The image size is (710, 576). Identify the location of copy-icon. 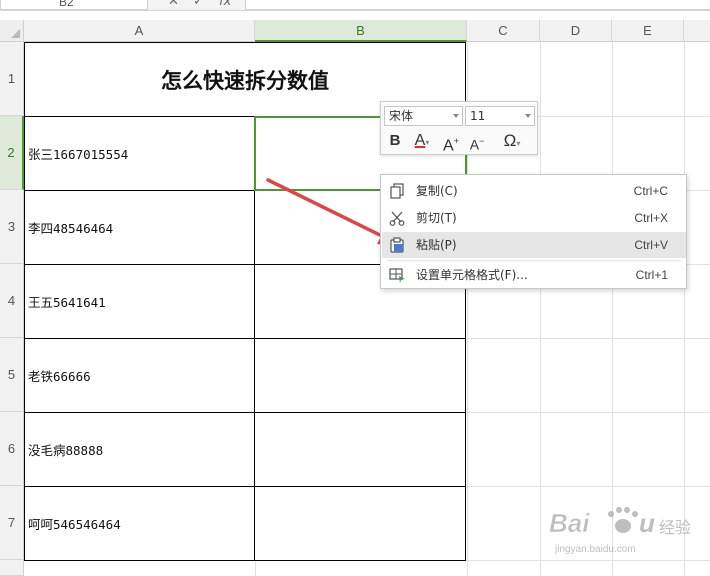
(397, 191).